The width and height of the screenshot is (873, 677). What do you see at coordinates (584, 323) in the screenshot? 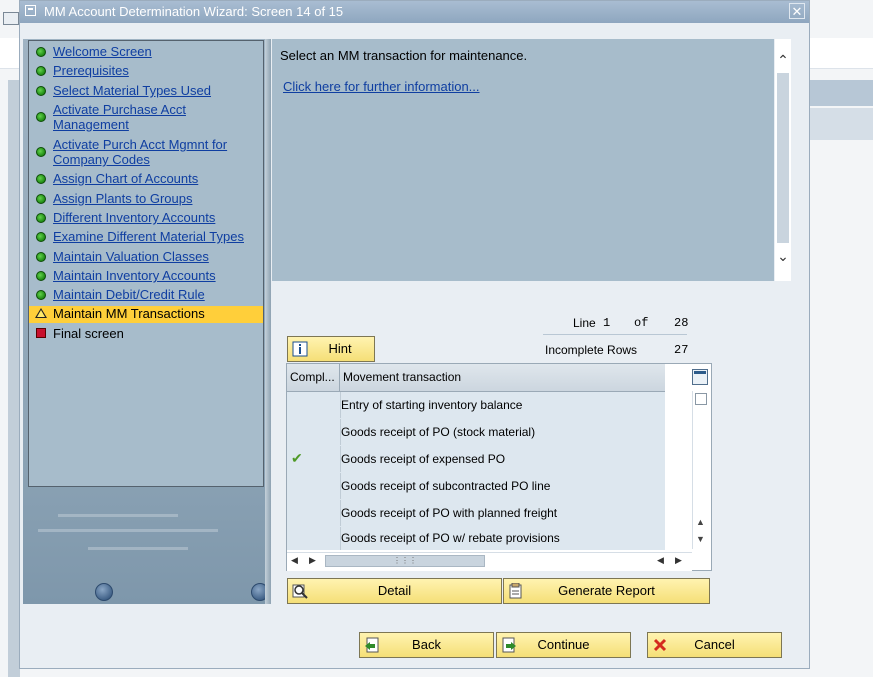
I see `line-label: Line` at bounding box center [584, 323].